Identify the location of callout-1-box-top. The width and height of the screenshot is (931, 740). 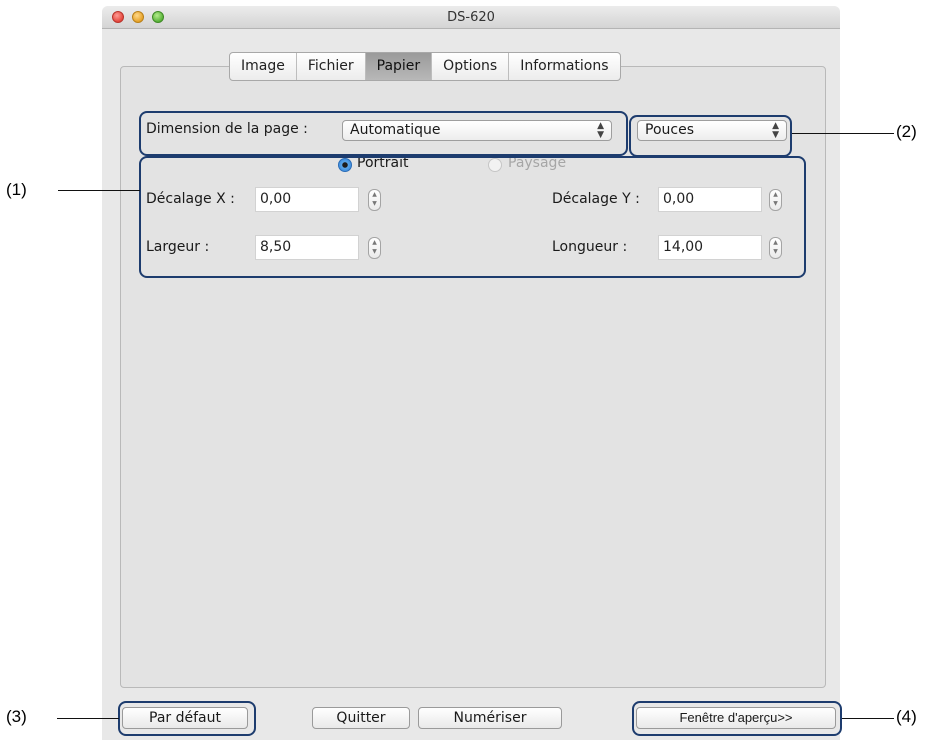
(383, 133).